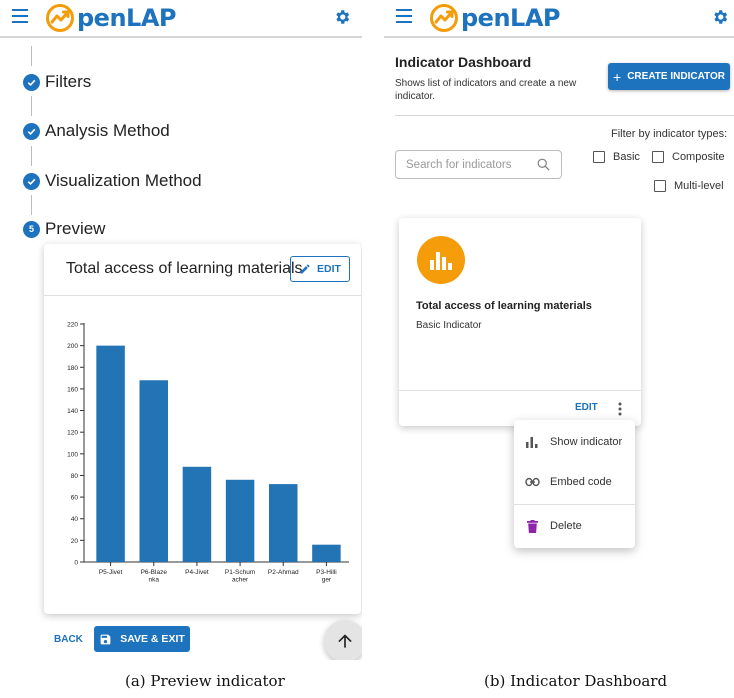 The image size is (734, 698). What do you see at coordinates (75, 228) in the screenshot?
I see `step-label: Preview` at bounding box center [75, 228].